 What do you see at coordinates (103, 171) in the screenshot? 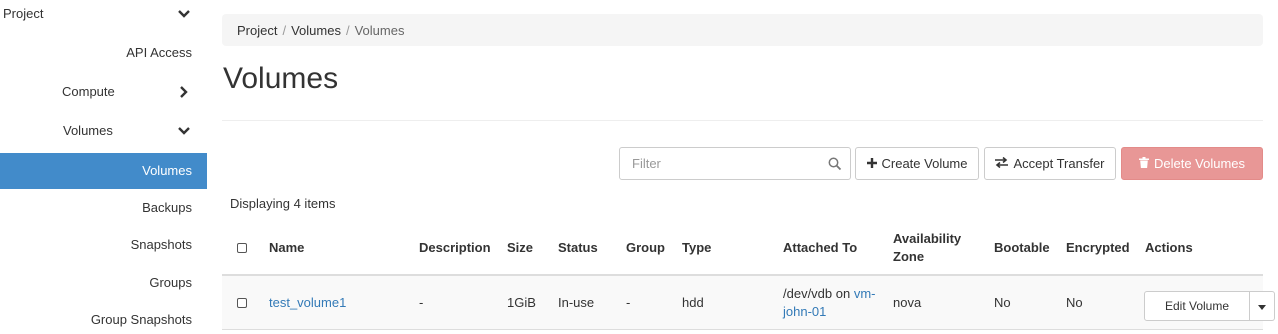
I see `sidebar-item-volumes: Volumes` at bounding box center [103, 171].